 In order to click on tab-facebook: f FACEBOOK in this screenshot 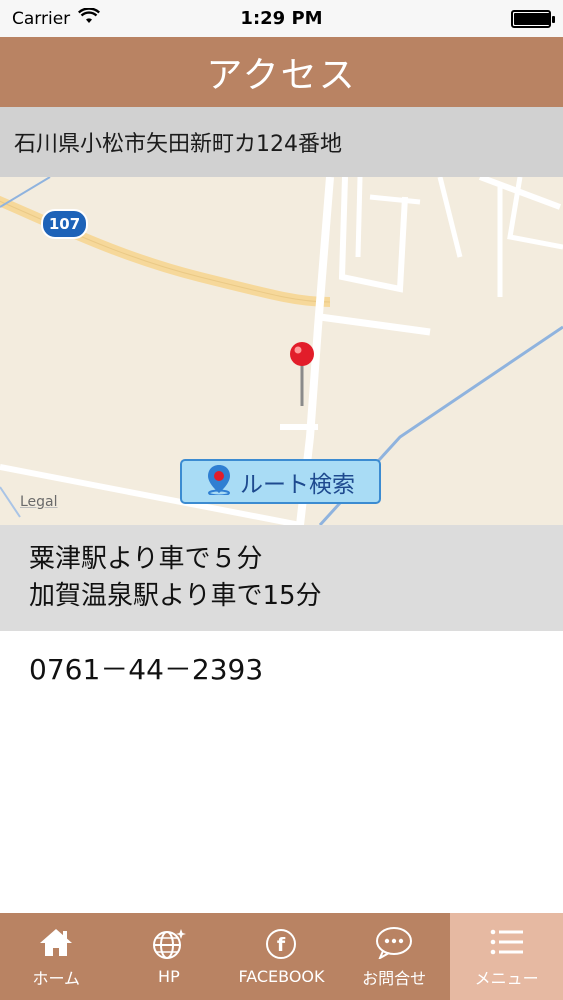, I will do `click(281, 956)`.